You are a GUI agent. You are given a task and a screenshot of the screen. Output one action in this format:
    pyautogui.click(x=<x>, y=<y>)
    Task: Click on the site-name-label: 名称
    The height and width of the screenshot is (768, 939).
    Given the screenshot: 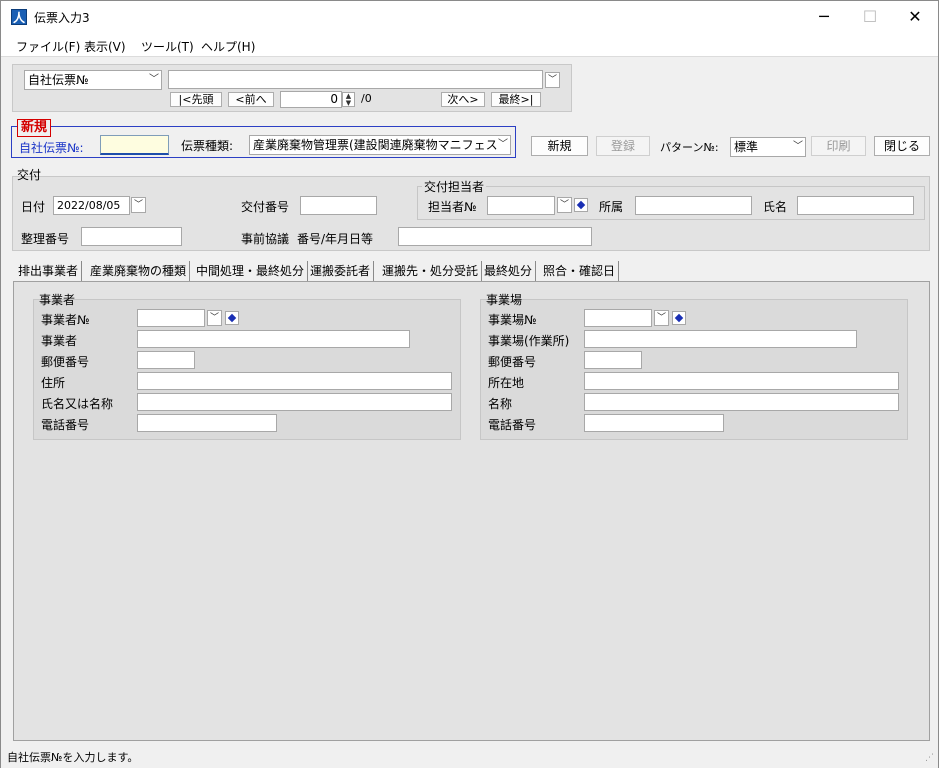 What is the action you would take?
    pyautogui.click(x=500, y=404)
    